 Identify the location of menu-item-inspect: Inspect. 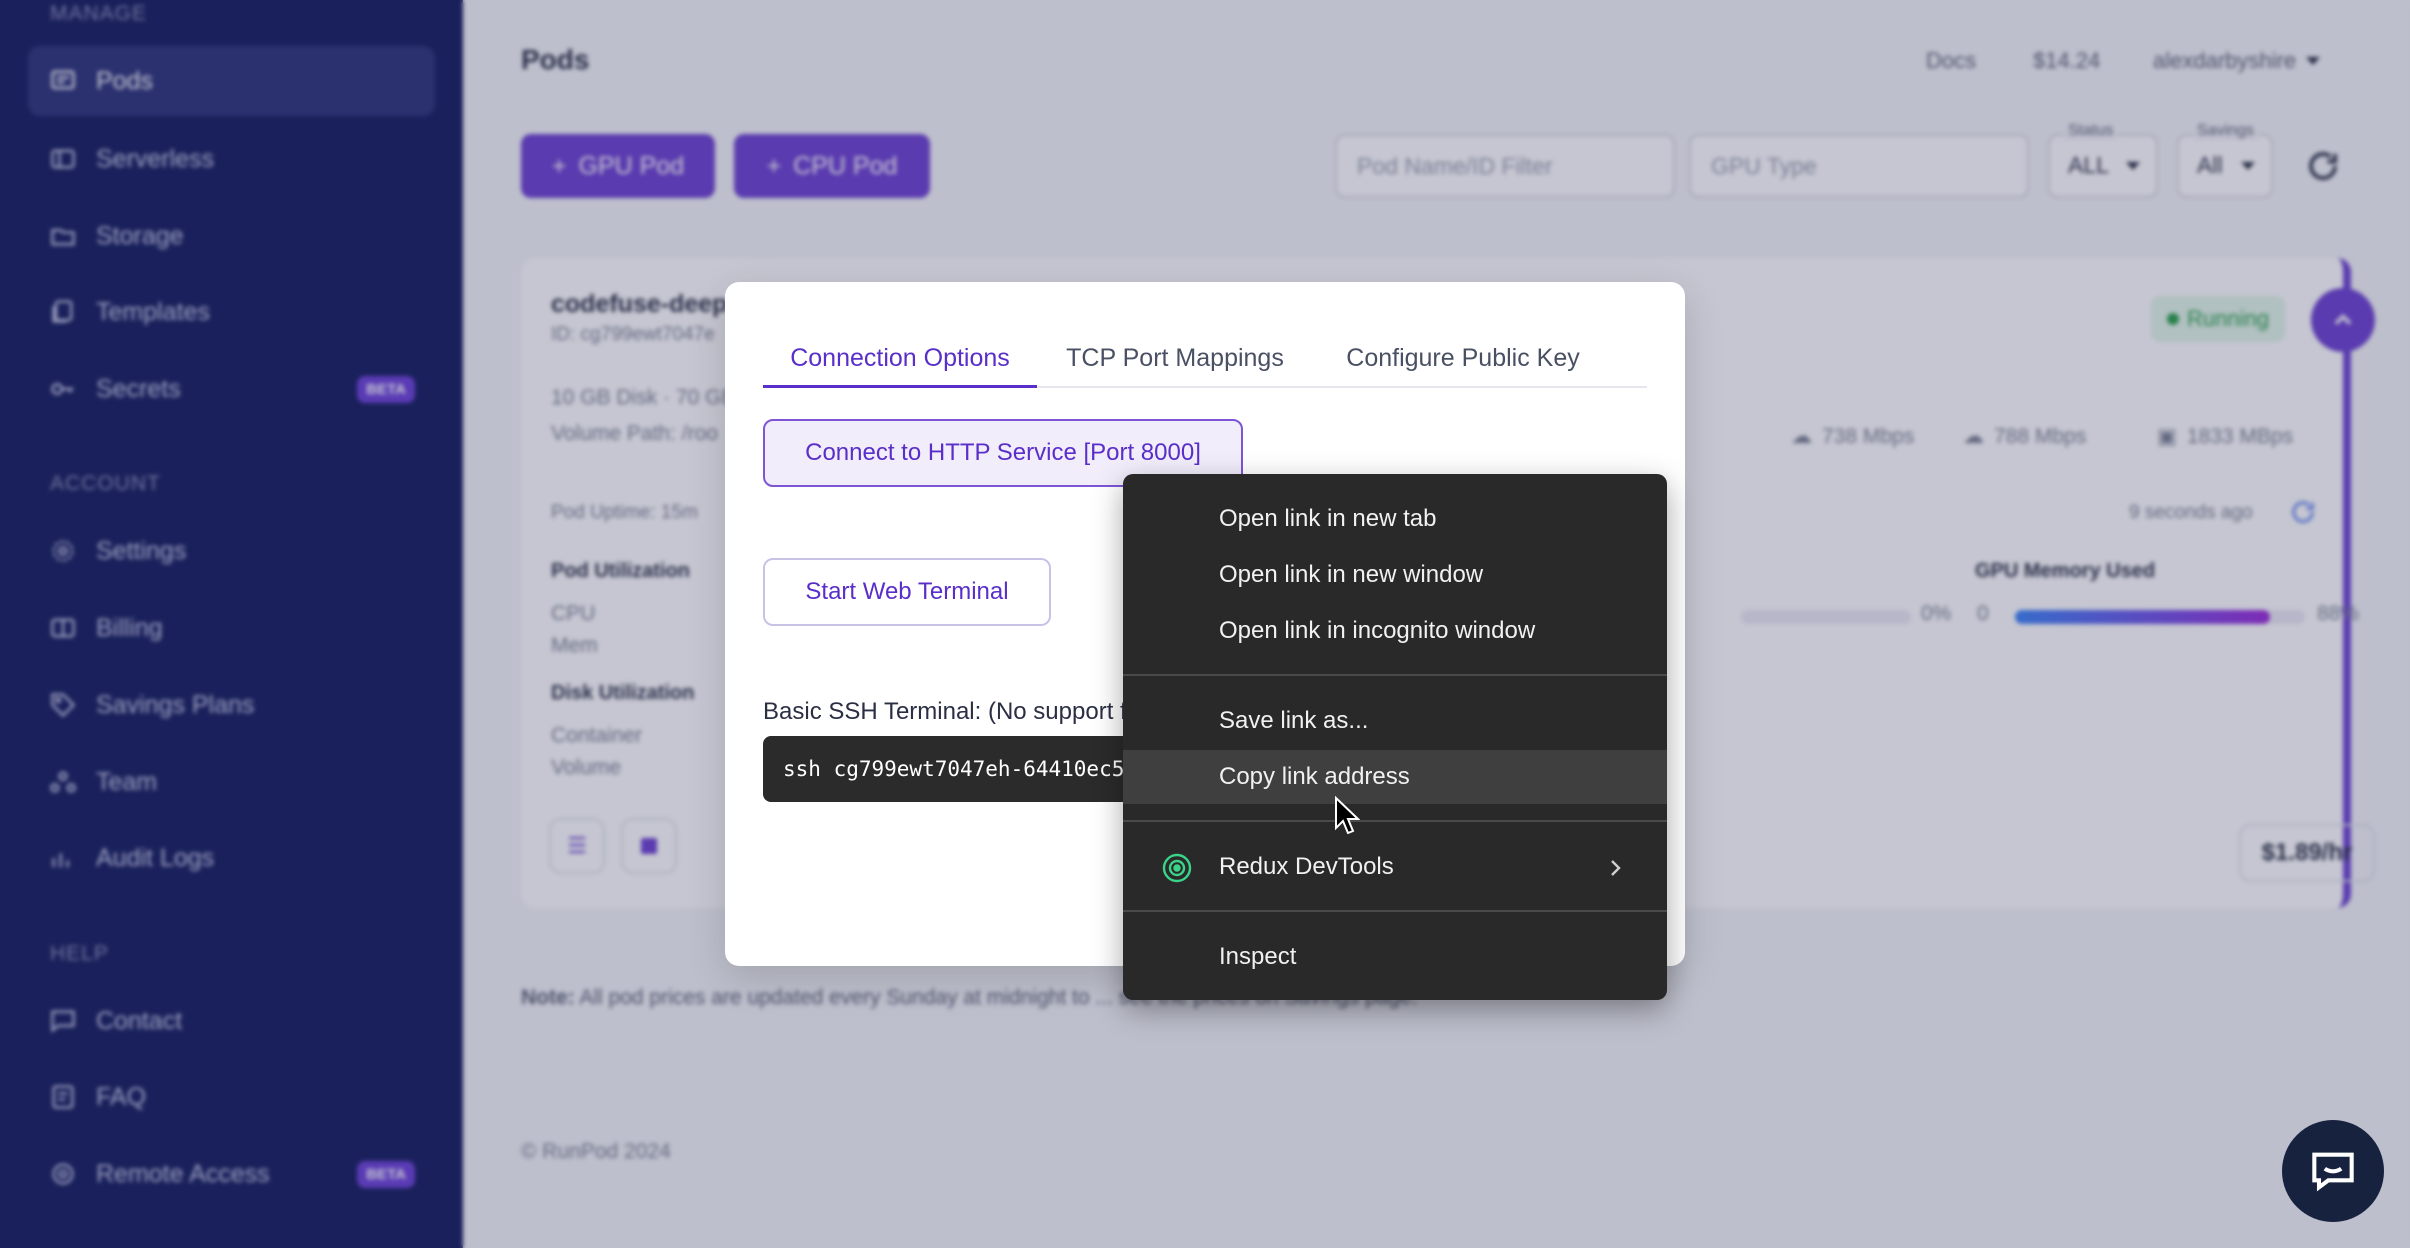
(1395, 957).